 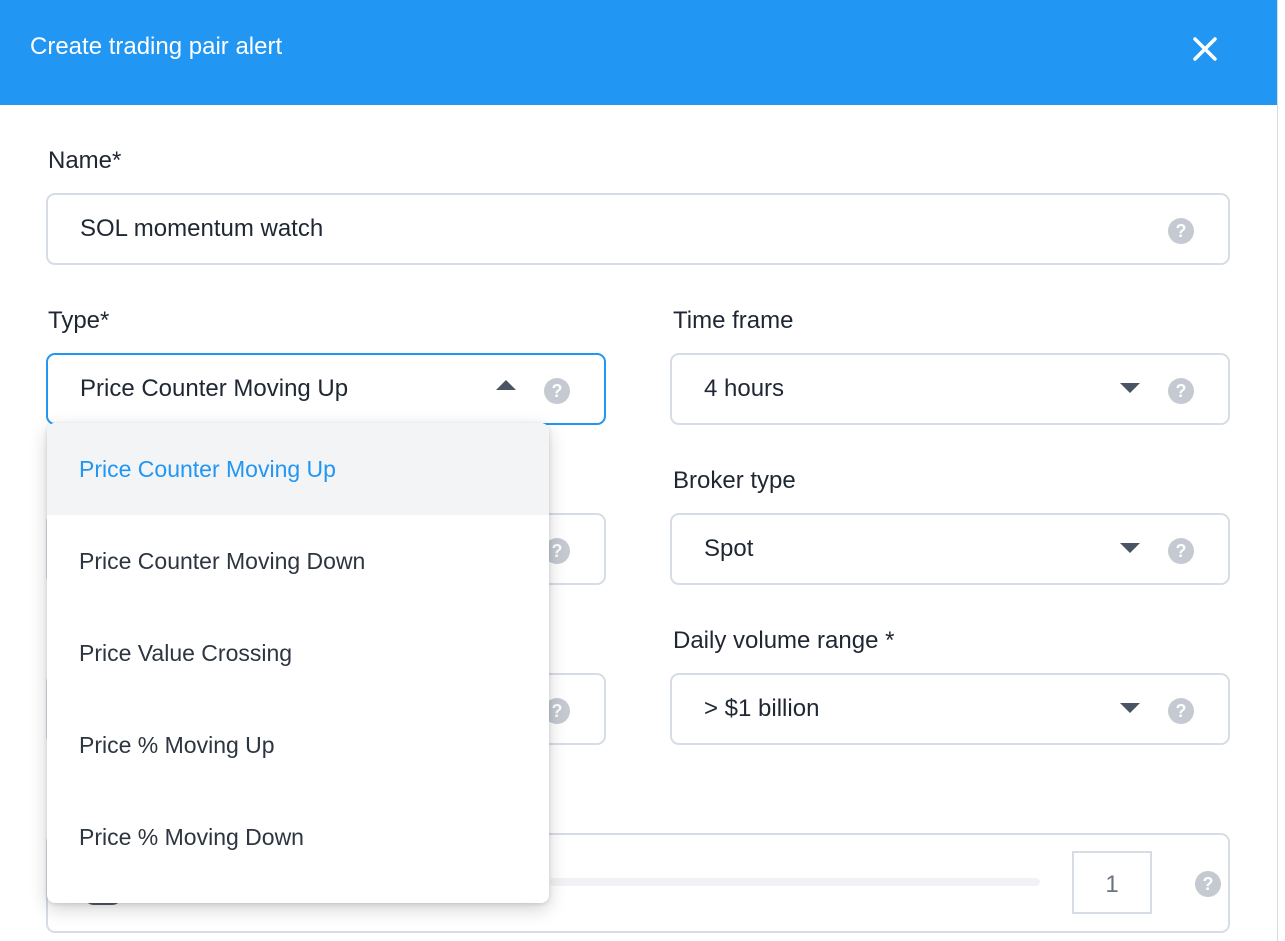 What do you see at coordinates (202, 228) in the screenshot?
I see `name-value: SOL momentum watch` at bounding box center [202, 228].